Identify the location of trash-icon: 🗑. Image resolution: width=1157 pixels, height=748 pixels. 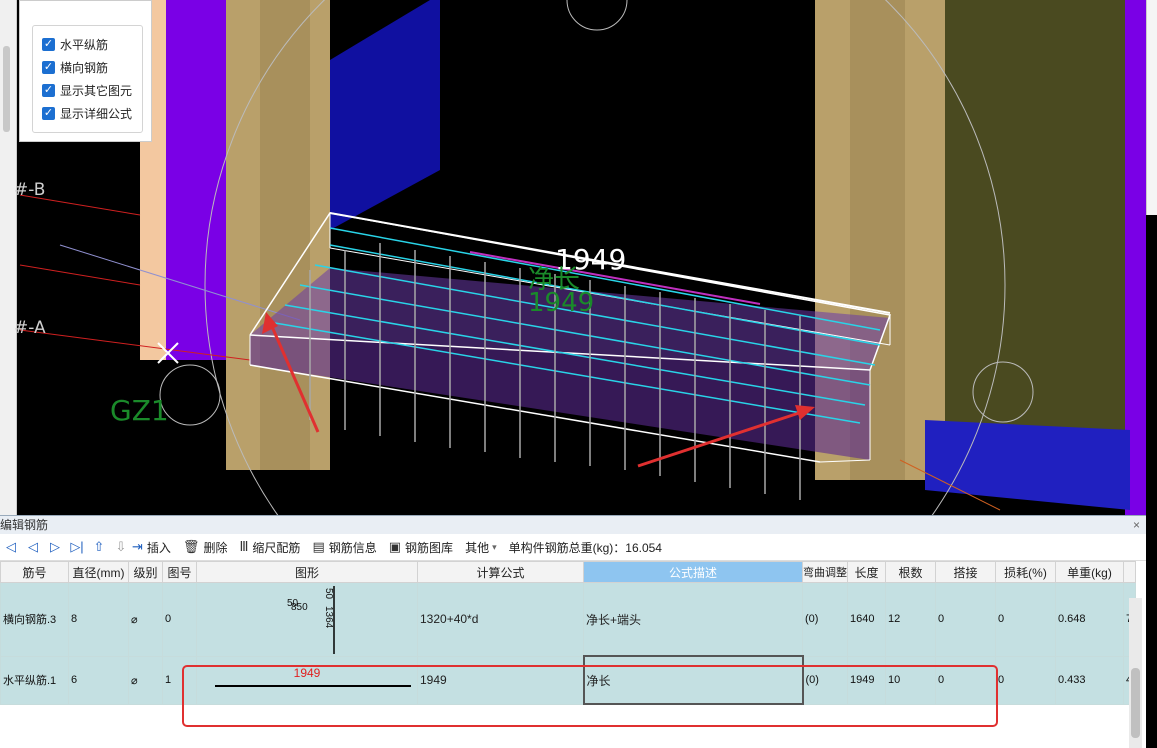
(191, 546).